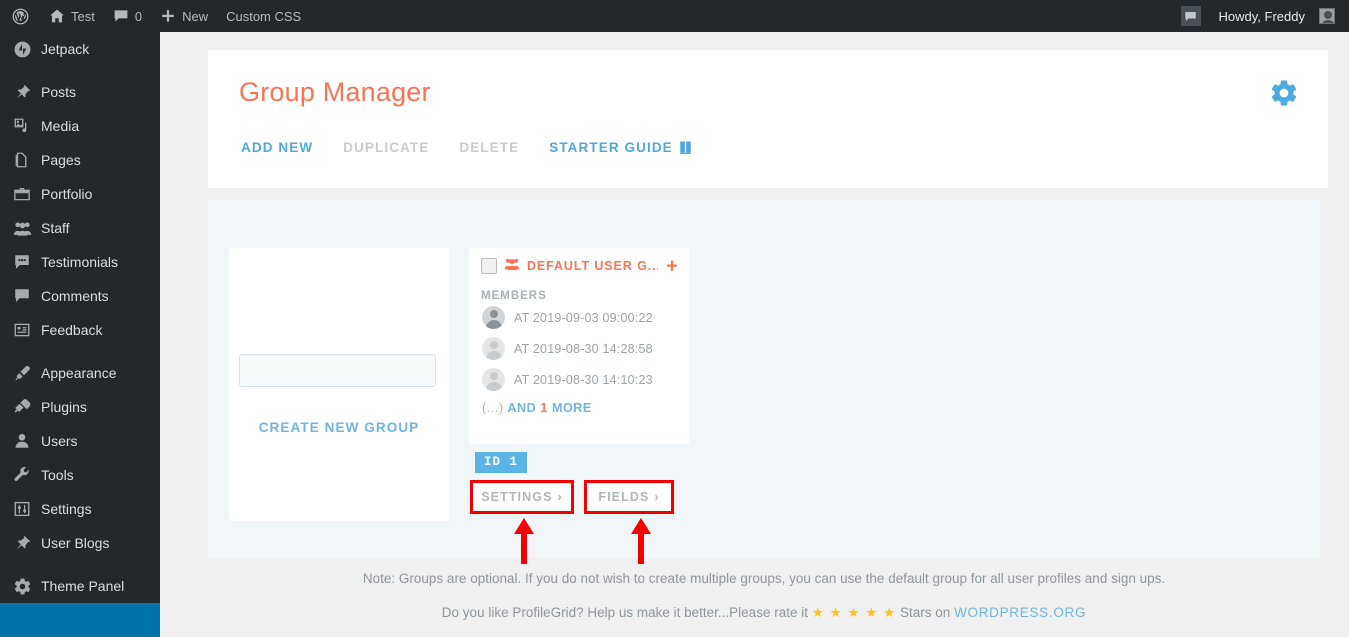 Image resolution: width=1349 pixels, height=637 pixels. What do you see at coordinates (337, 370) in the screenshot?
I see `new-group-name-input` at bounding box center [337, 370].